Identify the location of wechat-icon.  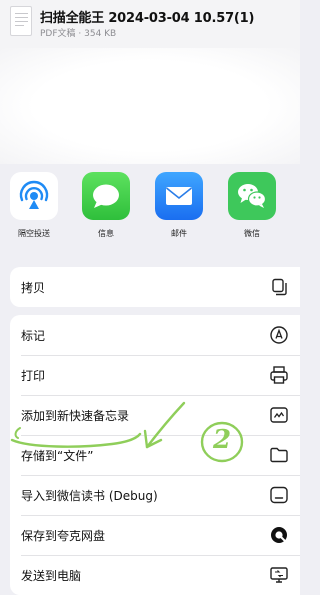
(252, 196).